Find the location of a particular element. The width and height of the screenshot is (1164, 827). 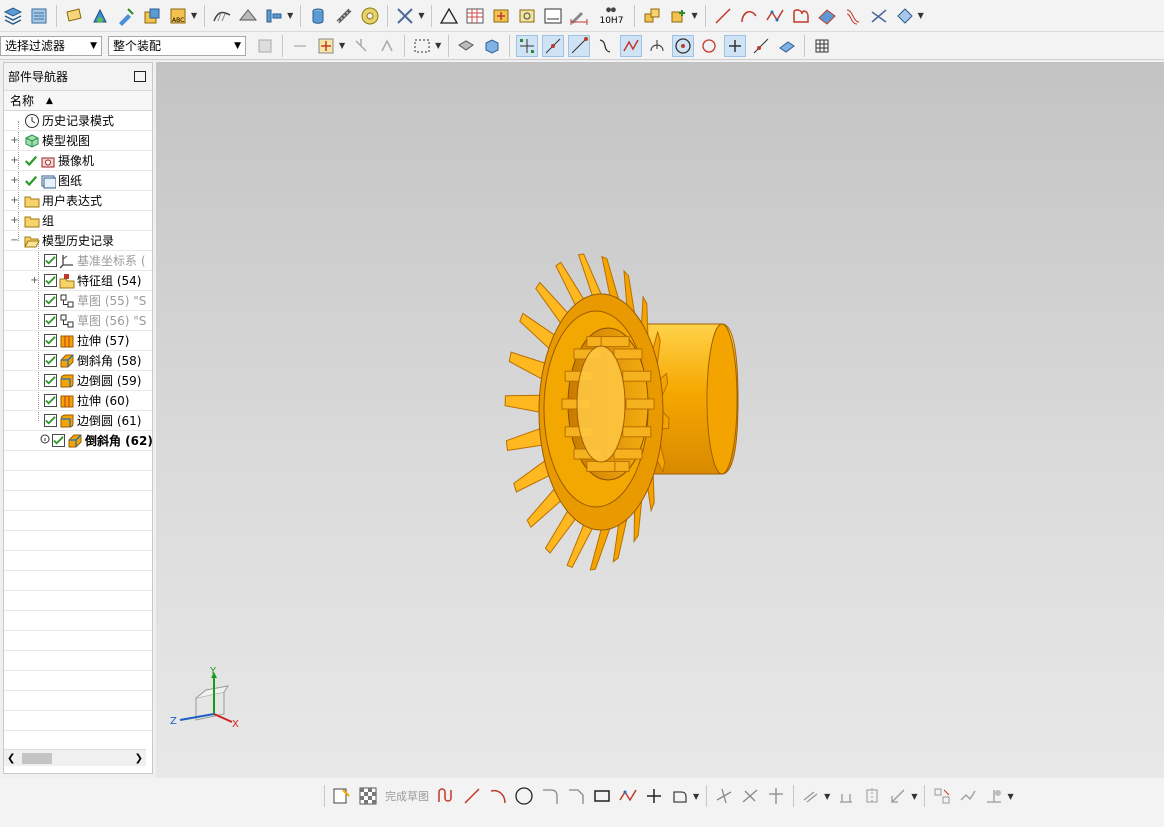

edit-object-icon is located at coordinates (126, 16).